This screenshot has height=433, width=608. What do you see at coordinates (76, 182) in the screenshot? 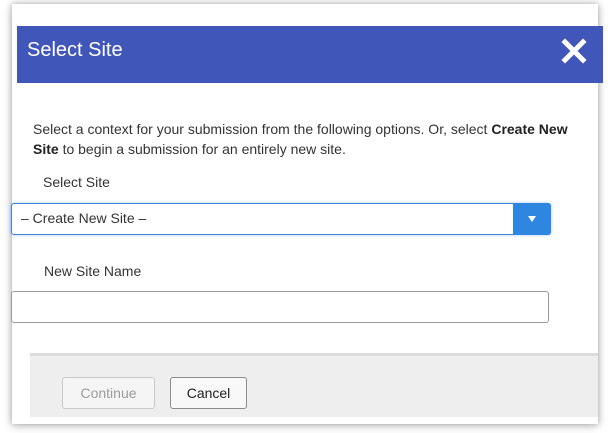
I see `select-site-label: Select Site` at bounding box center [76, 182].